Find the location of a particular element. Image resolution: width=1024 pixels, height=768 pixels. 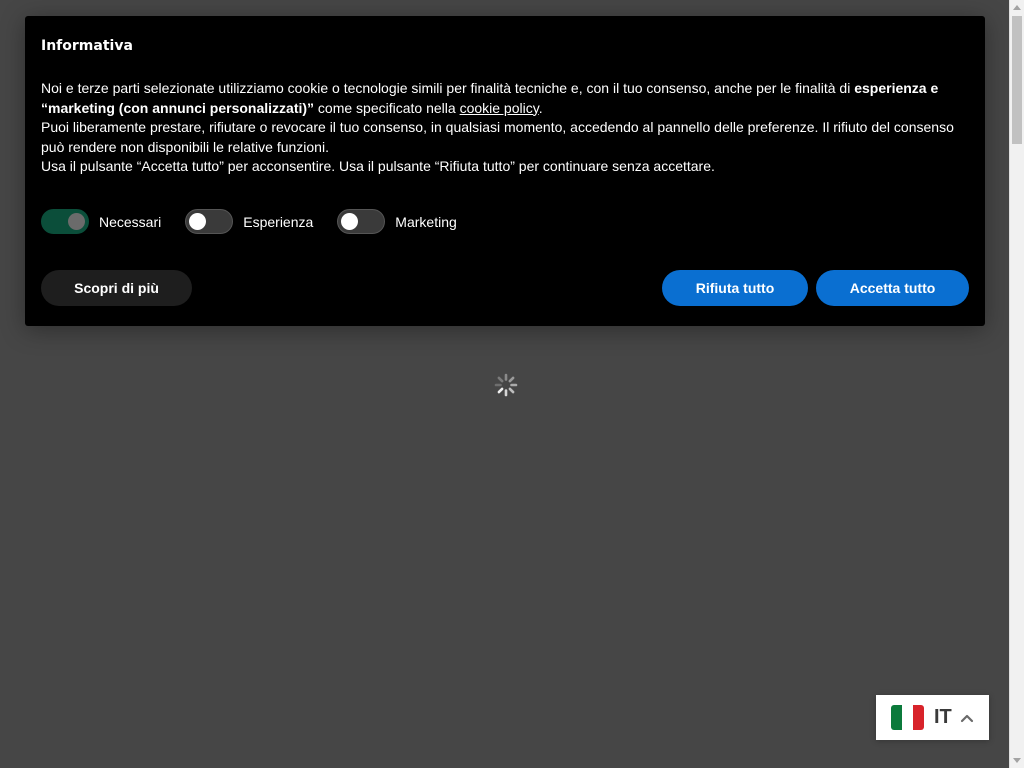

consent-toggles: Necessari Esperienza Marketing is located at coordinates (261, 221).